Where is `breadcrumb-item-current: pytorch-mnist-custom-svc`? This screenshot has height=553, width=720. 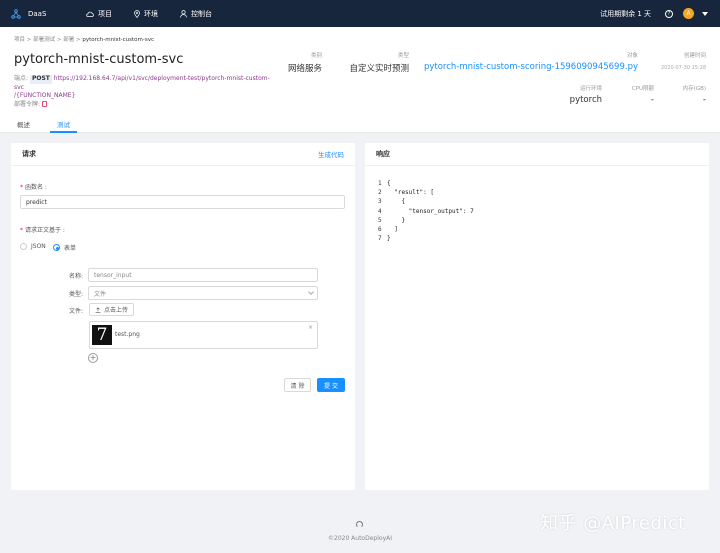
breadcrumb-item-current: pytorch-mnist-custom-svc is located at coordinates (118, 40).